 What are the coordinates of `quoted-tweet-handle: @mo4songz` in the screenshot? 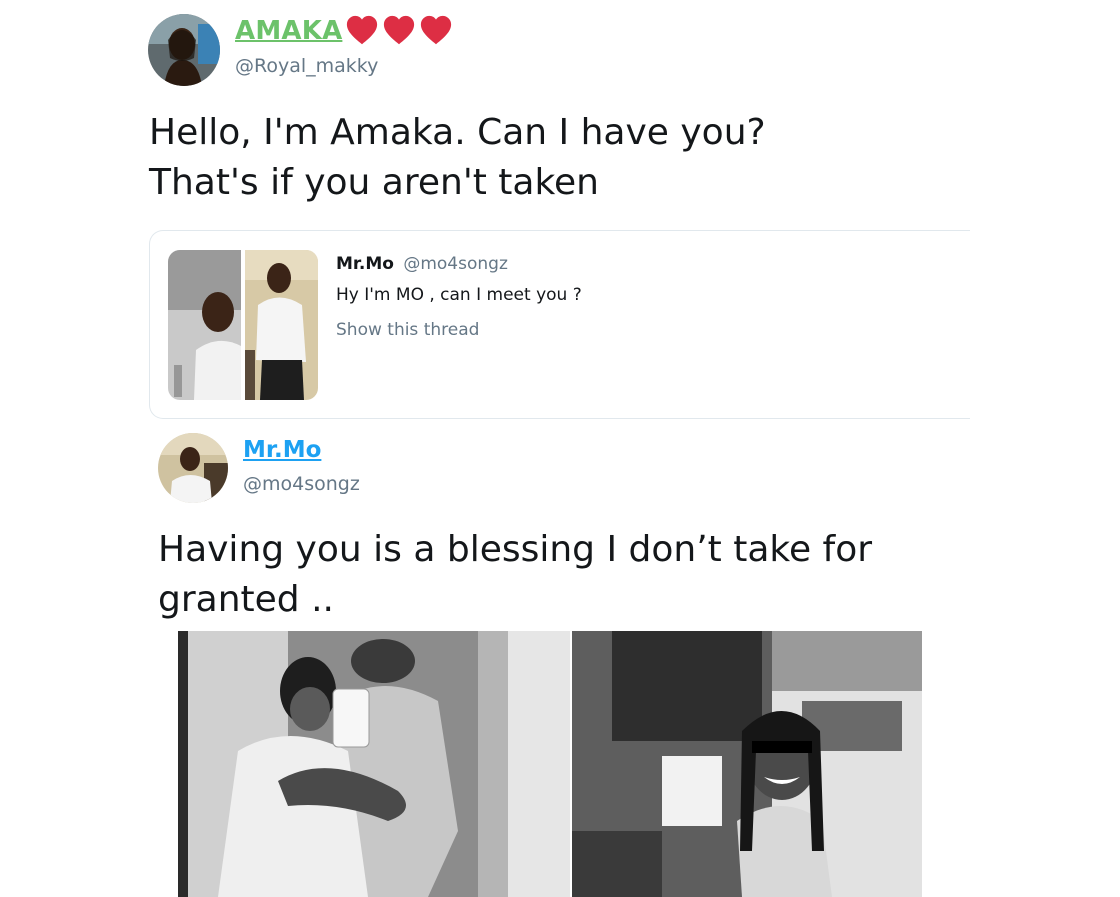 It's located at (455, 264).